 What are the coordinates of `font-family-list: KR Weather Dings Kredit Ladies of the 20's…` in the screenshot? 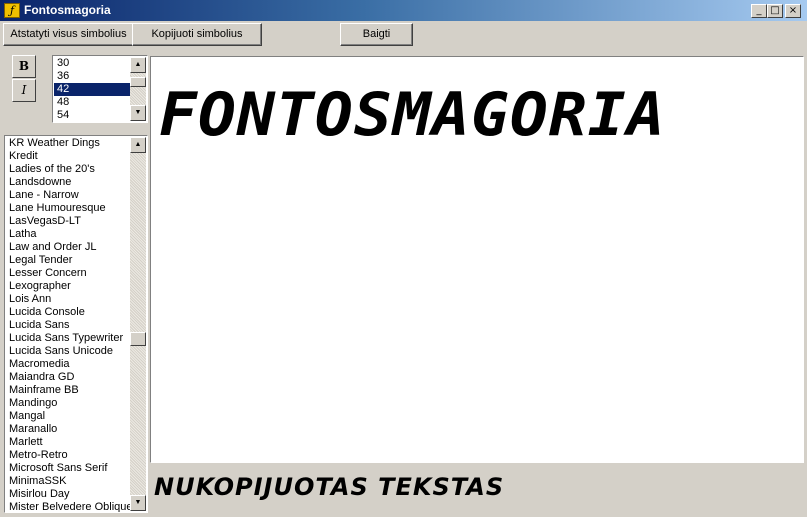 It's located at (76, 324).